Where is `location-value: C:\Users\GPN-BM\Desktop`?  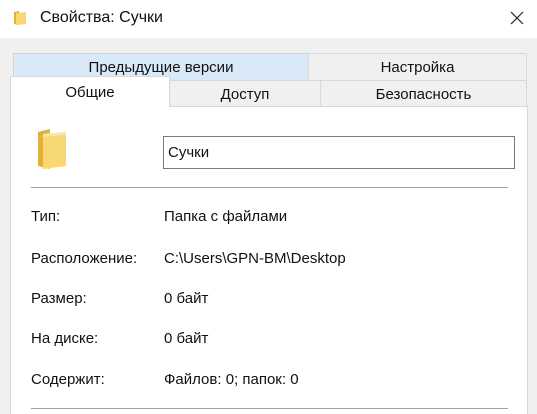 location-value: C:\Users\GPN-BM\Desktop is located at coordinates (255, 258).